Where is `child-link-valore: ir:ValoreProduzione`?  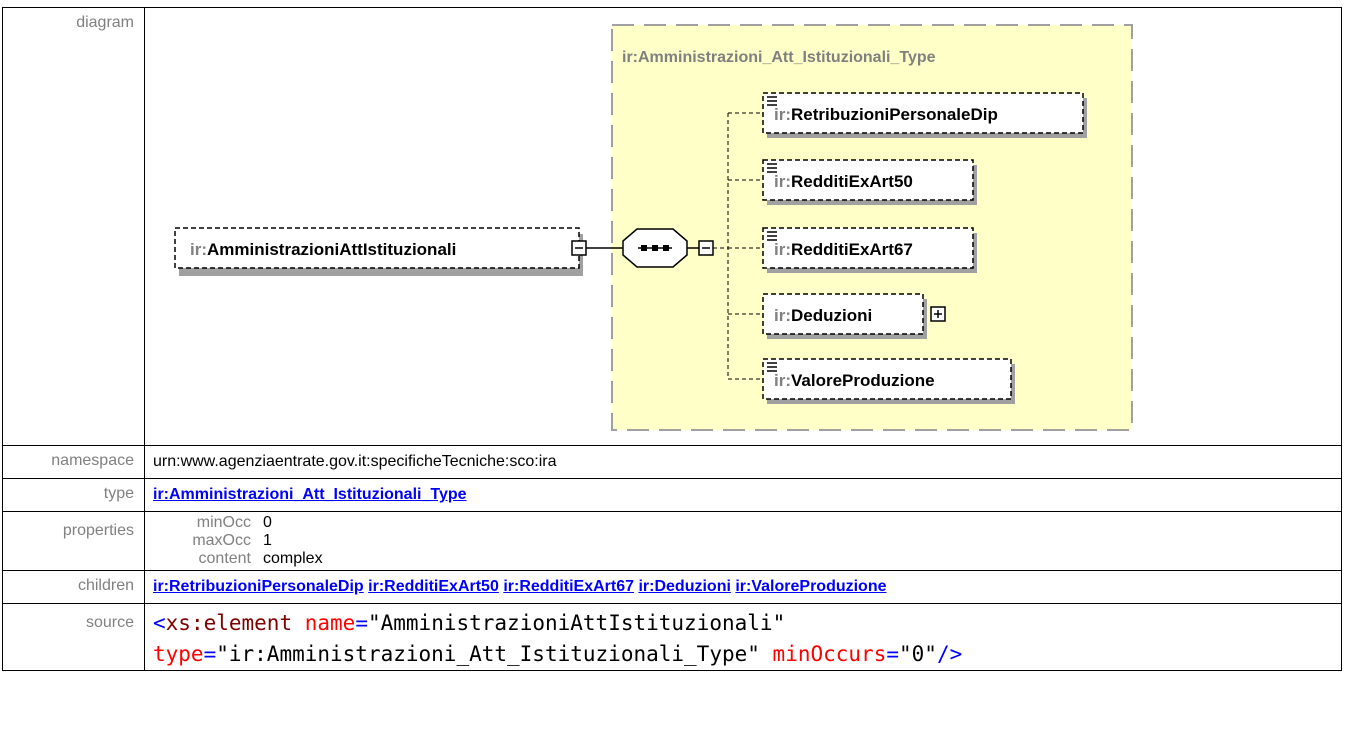 child-link-valore: ir:ValoreProduzione is located at coordinates (810, 586).